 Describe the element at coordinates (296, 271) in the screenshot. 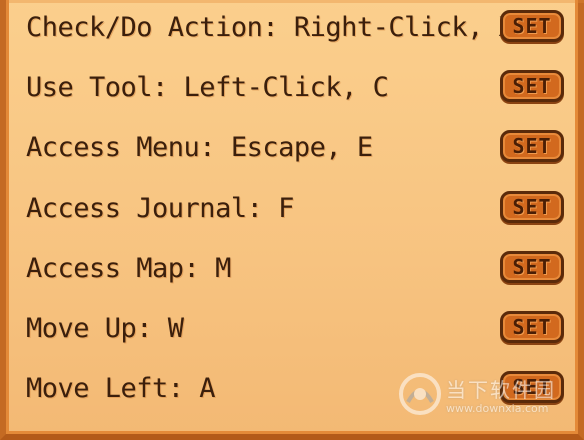

I see `control-row-access-map: Access Map: M SET` at that location.